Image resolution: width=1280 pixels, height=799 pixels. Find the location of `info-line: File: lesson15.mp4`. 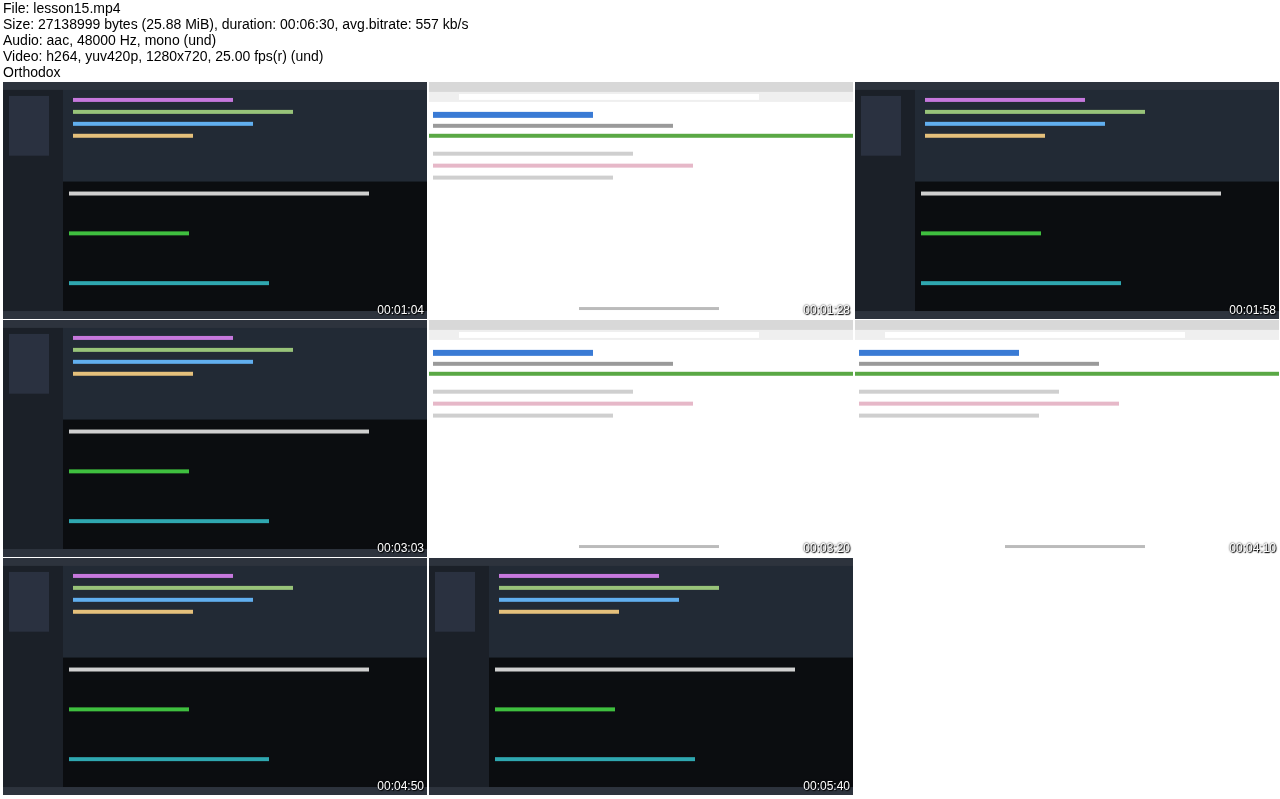

info-line: File: lesson15.mp4 is located at coordinates (62, 8).